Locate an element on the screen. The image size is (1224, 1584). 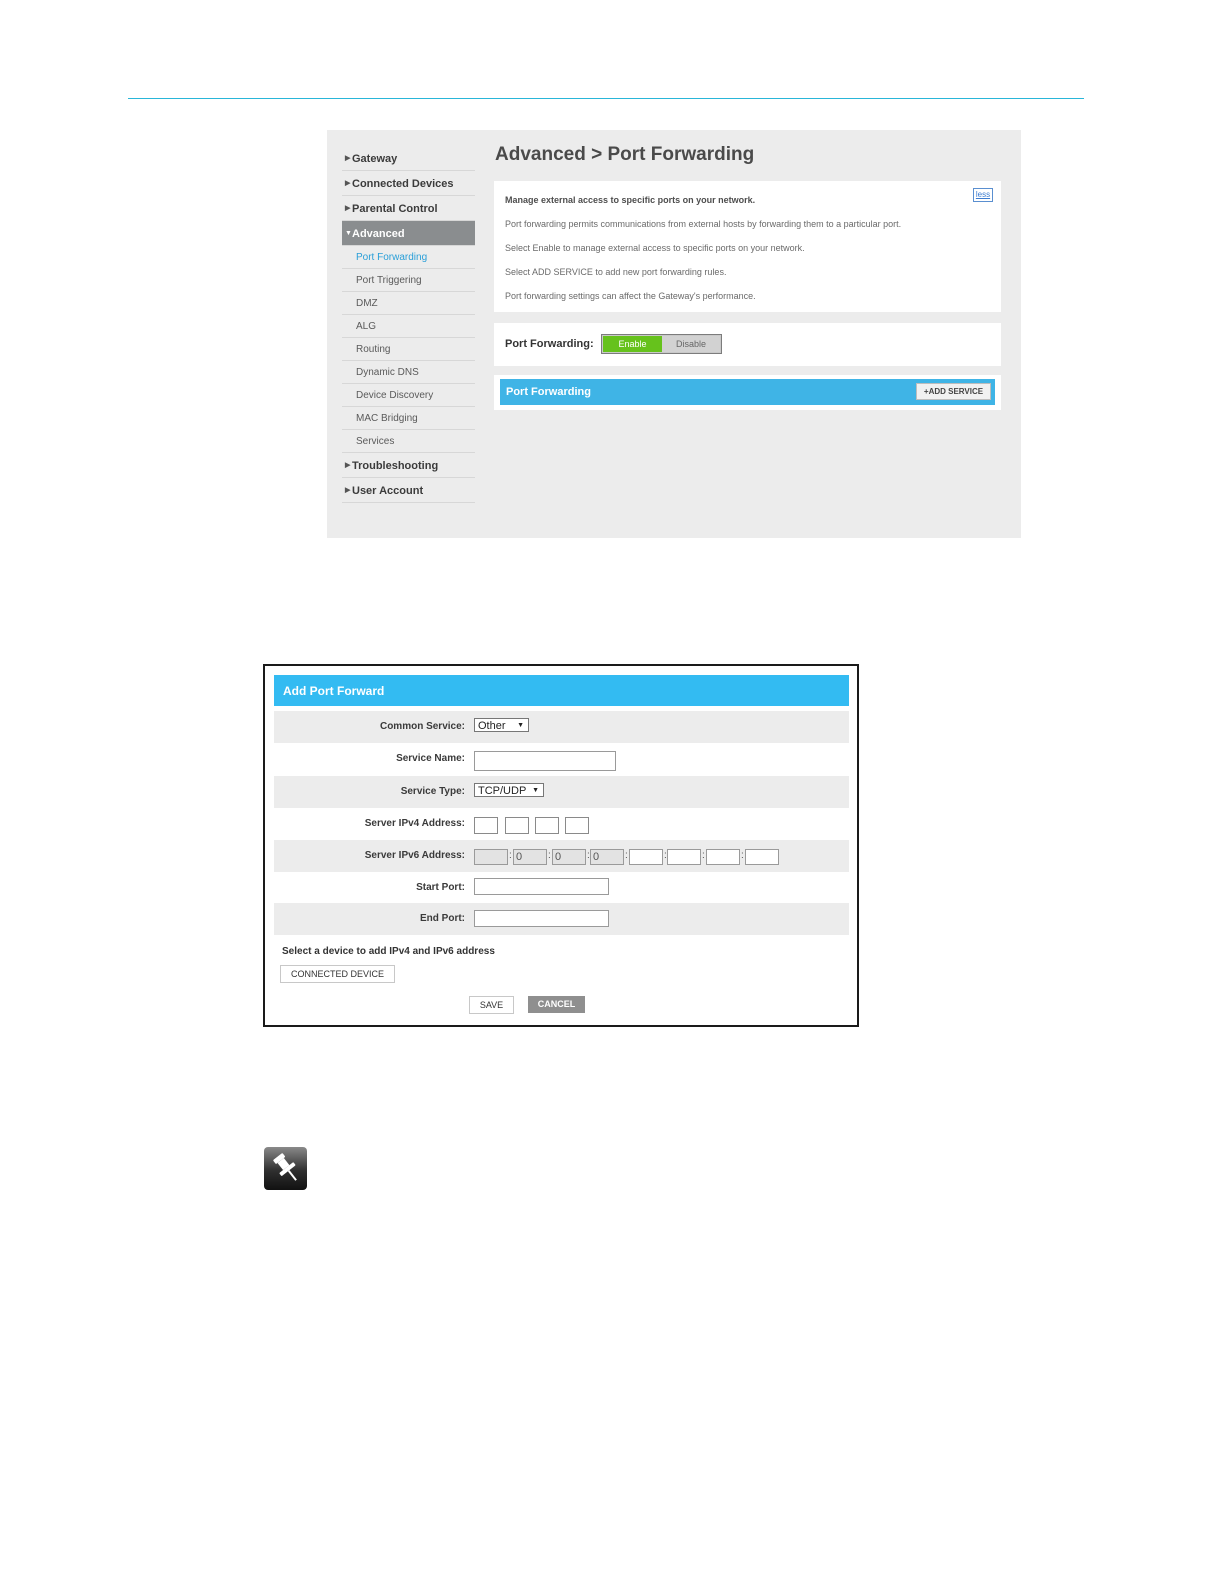
field-label: End Port: is located at coordinates (442, 918).